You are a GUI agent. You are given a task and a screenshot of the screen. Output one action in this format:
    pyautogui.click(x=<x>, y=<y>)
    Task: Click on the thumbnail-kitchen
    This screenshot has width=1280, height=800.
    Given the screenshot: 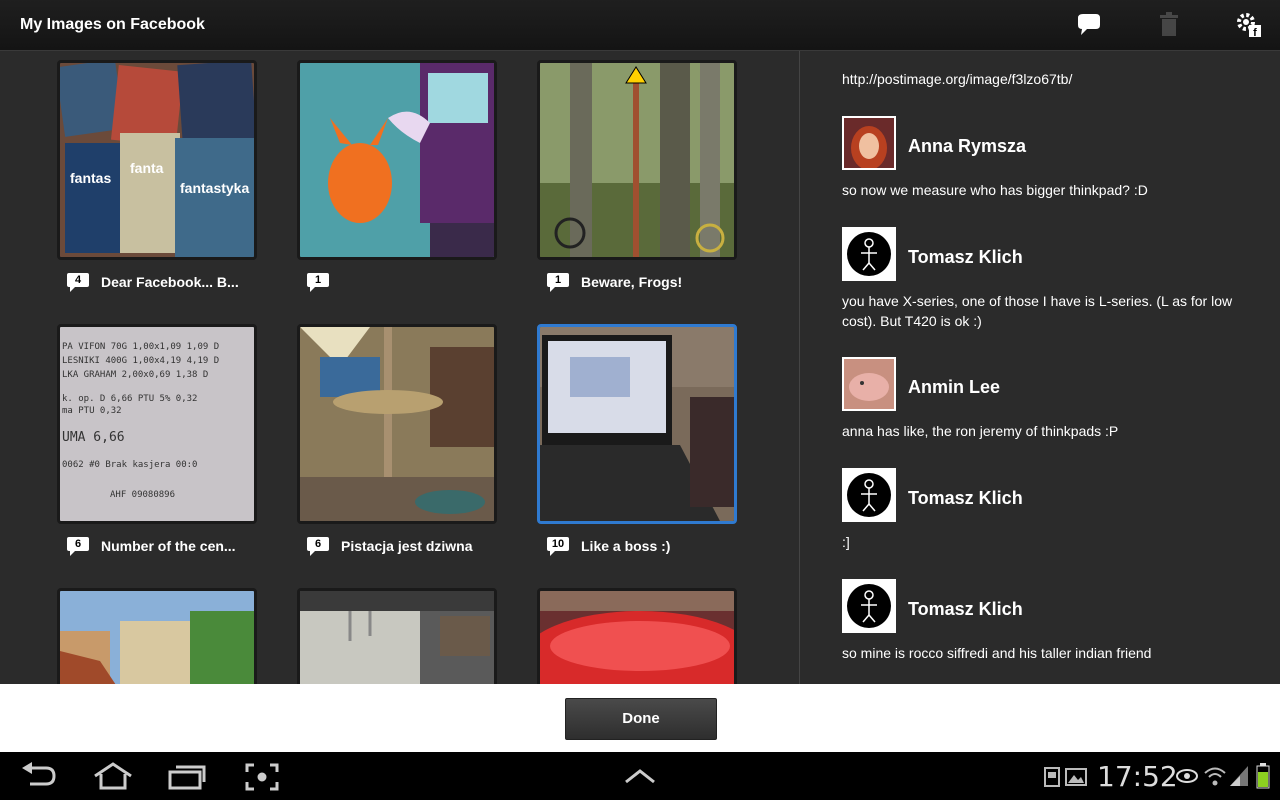 What is the action you would take?
    pyautogui.click(x=397, y=636)
    